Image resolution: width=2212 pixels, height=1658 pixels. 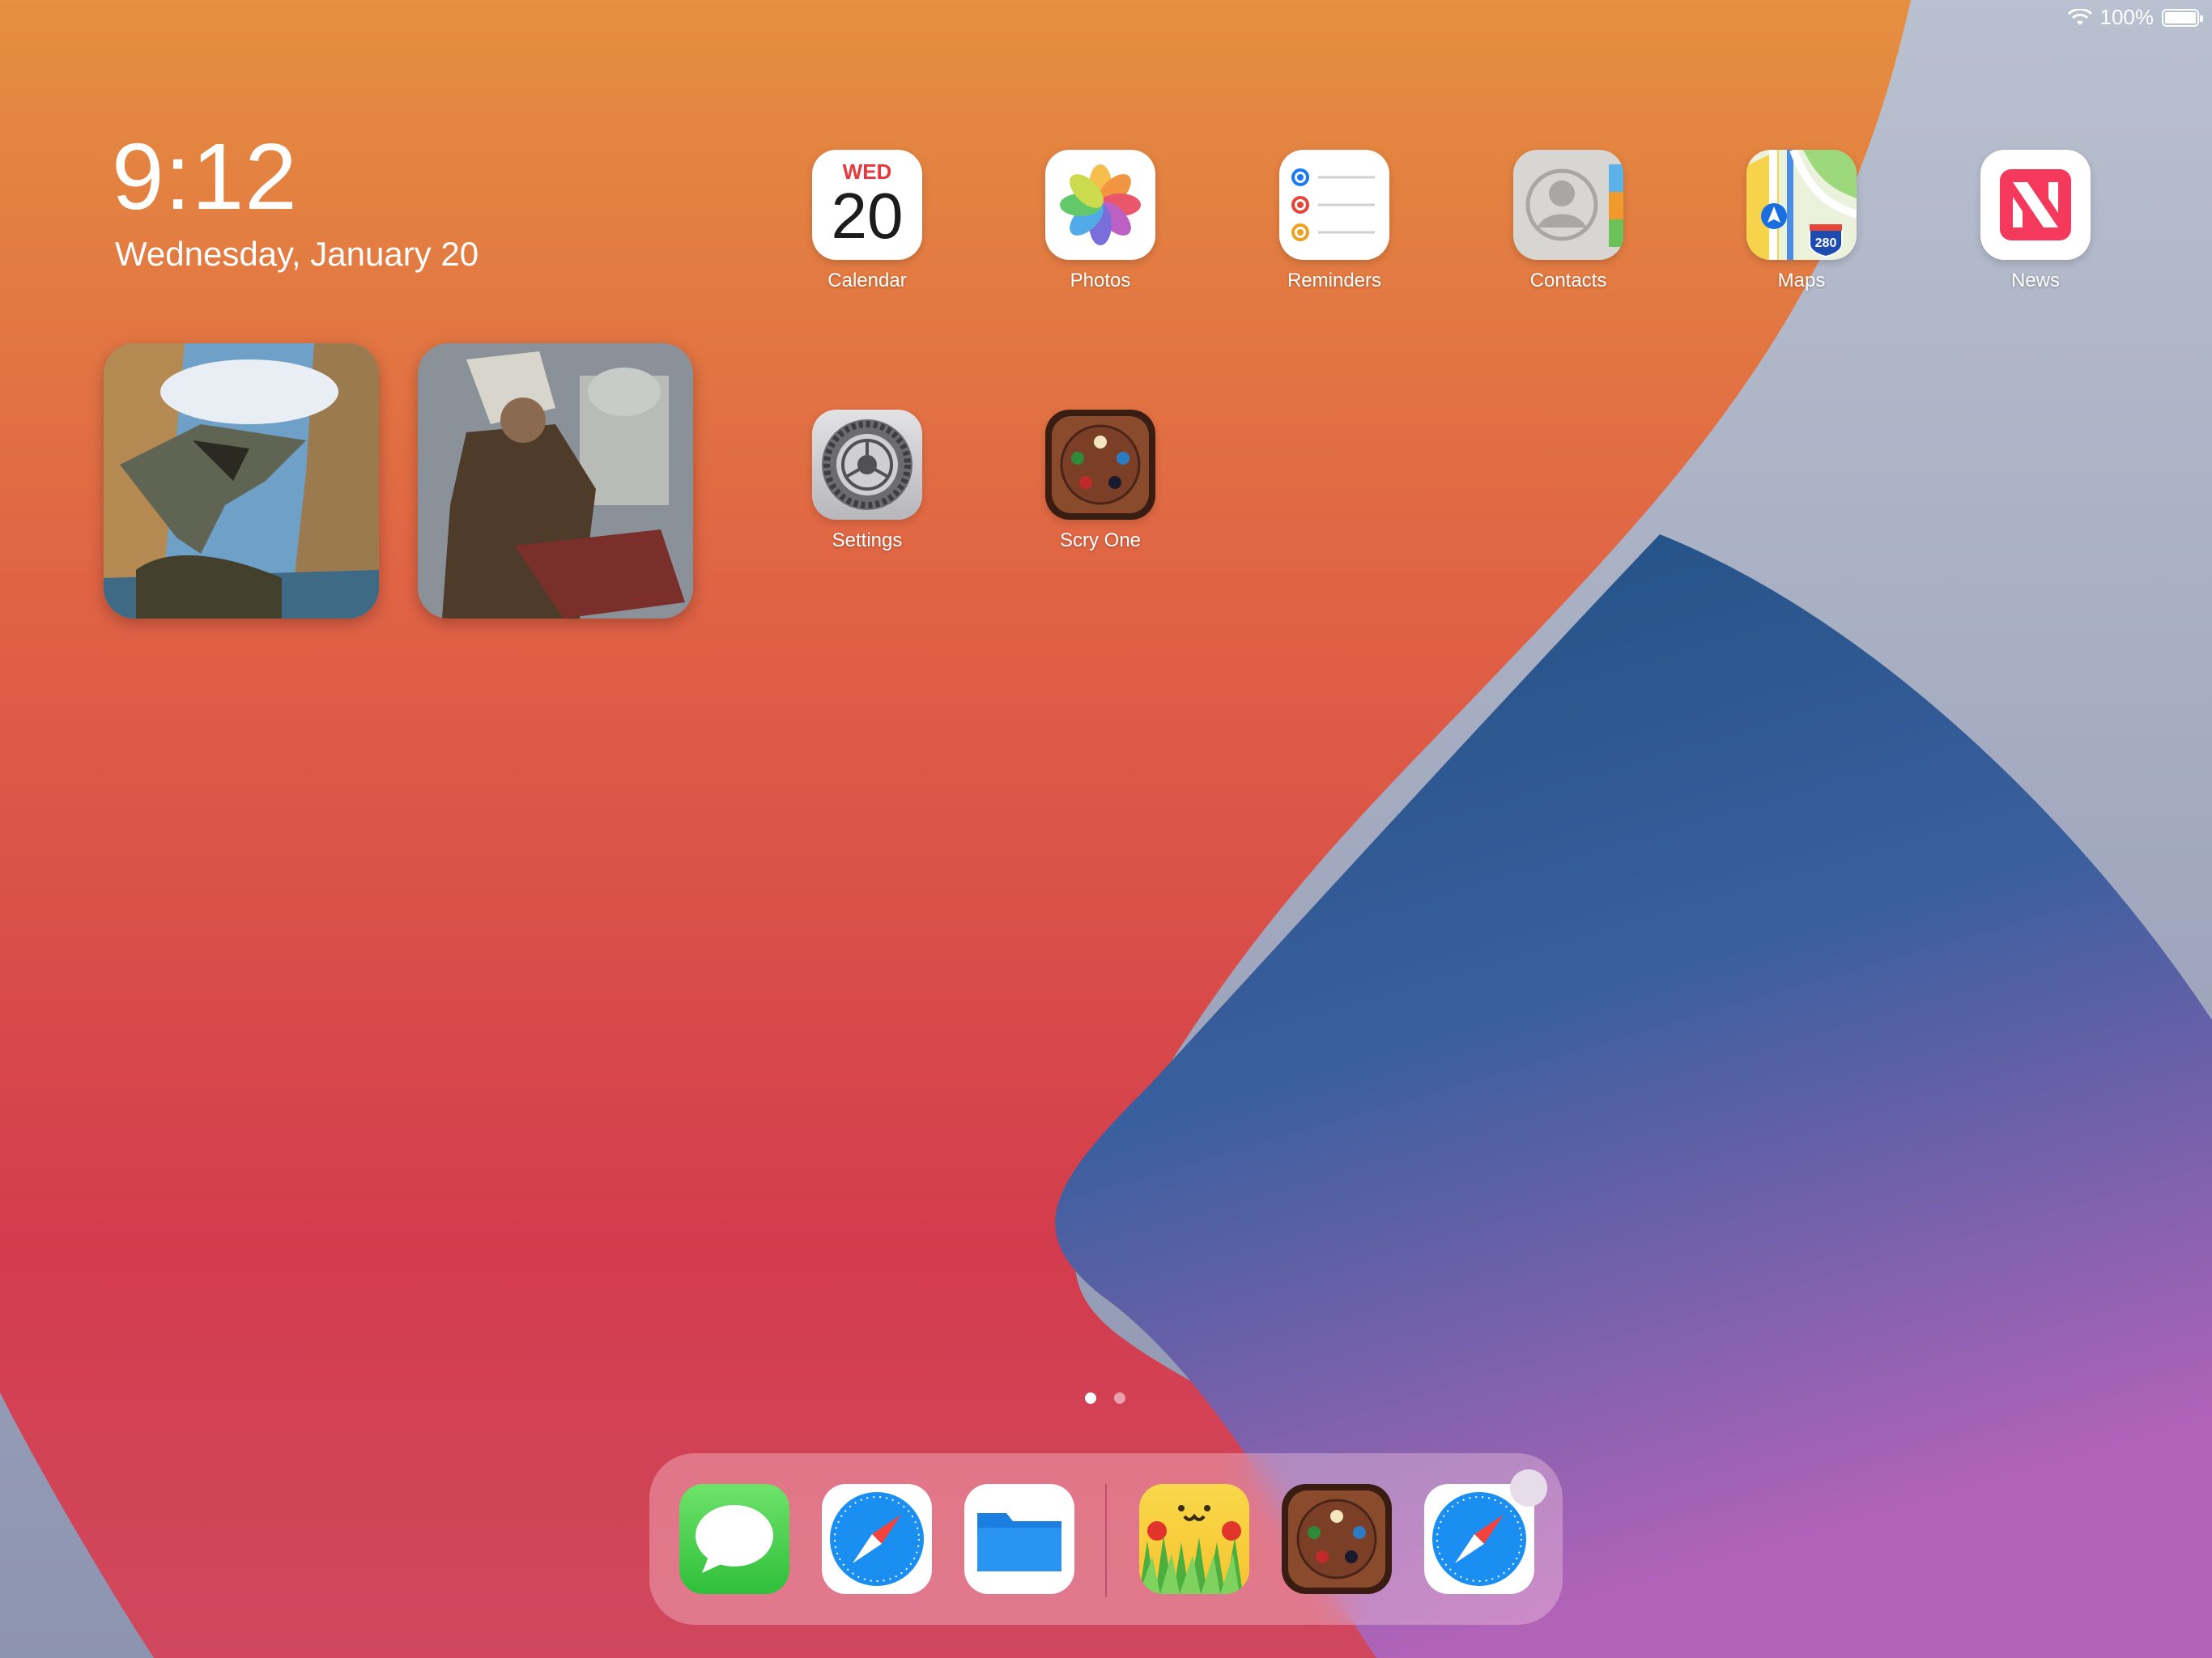 I want to click on app-label-scry-one: Scry One, so click(x=1101, y=540).